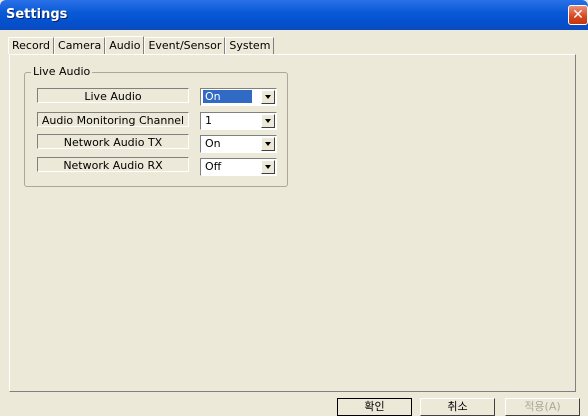 Image resolution: width=588 pixels, height=416 pixels. What do you see at coordinates (185, 45) in the screenshot?
I see `tab-event-sensor: Event/Sensor` at bounding box center [185, 45].